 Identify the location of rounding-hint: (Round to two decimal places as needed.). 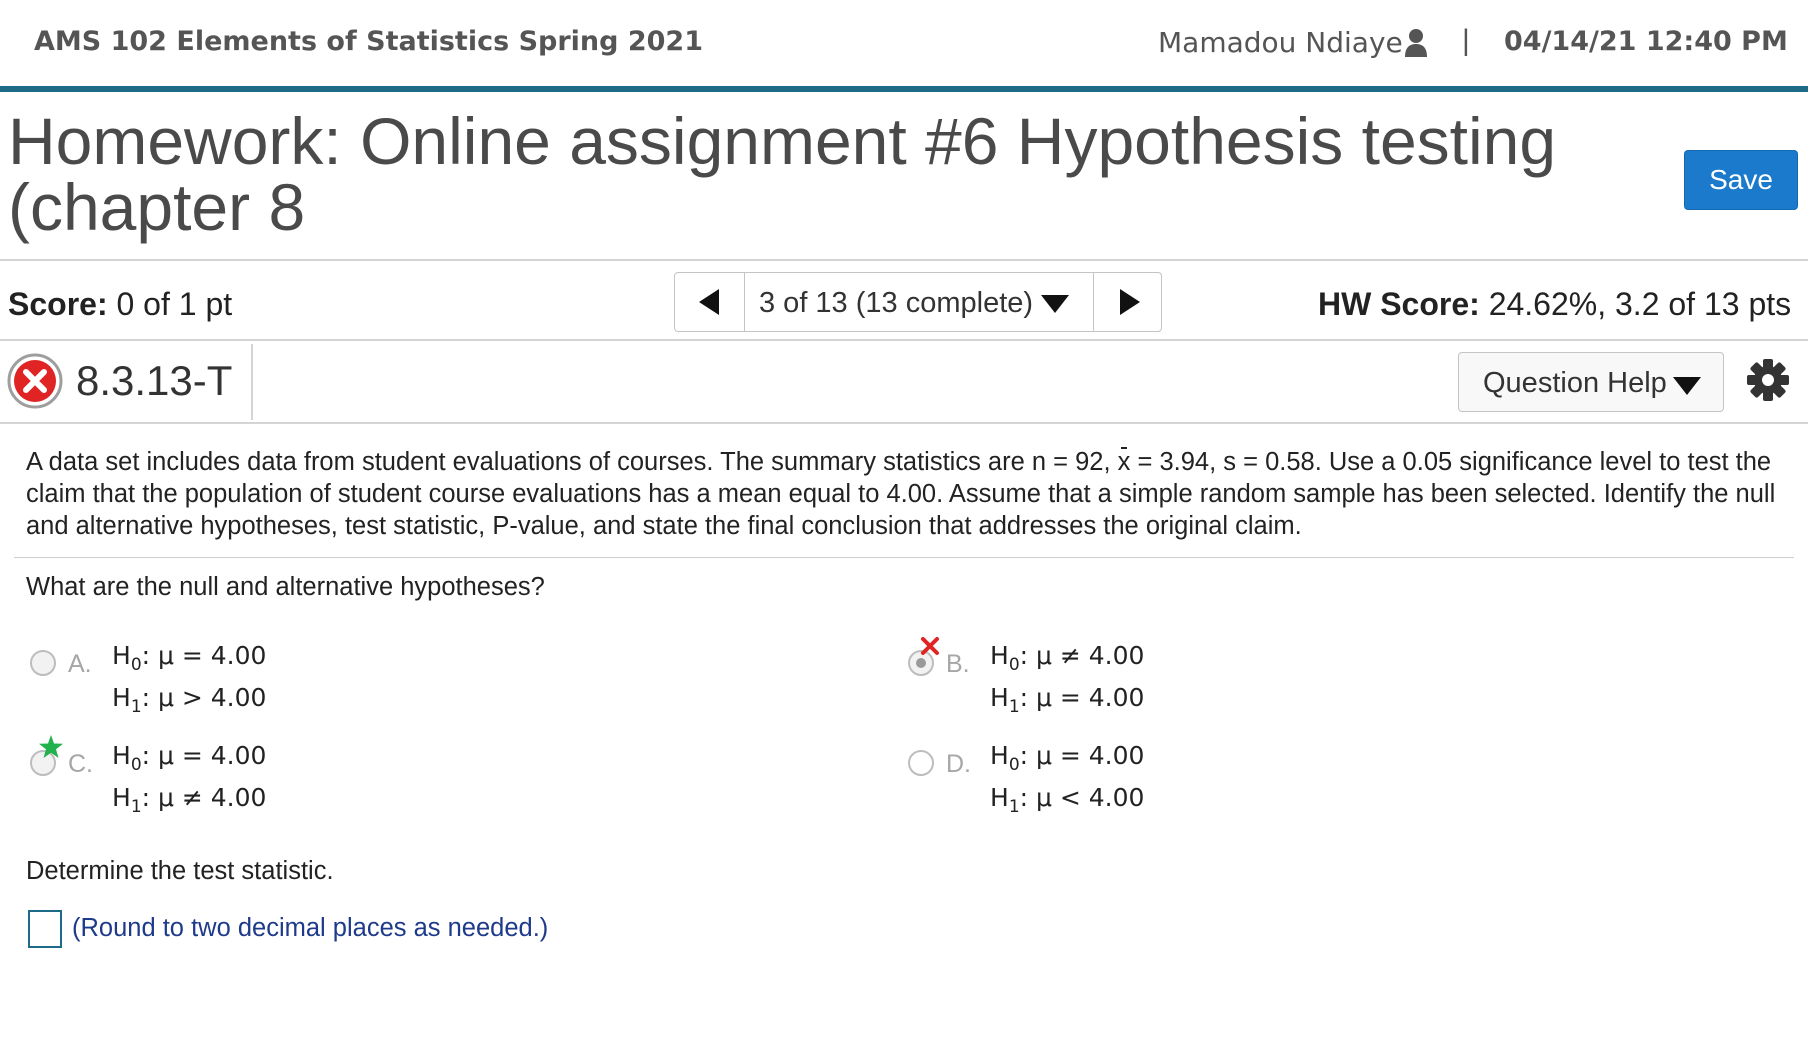
(310, 928).